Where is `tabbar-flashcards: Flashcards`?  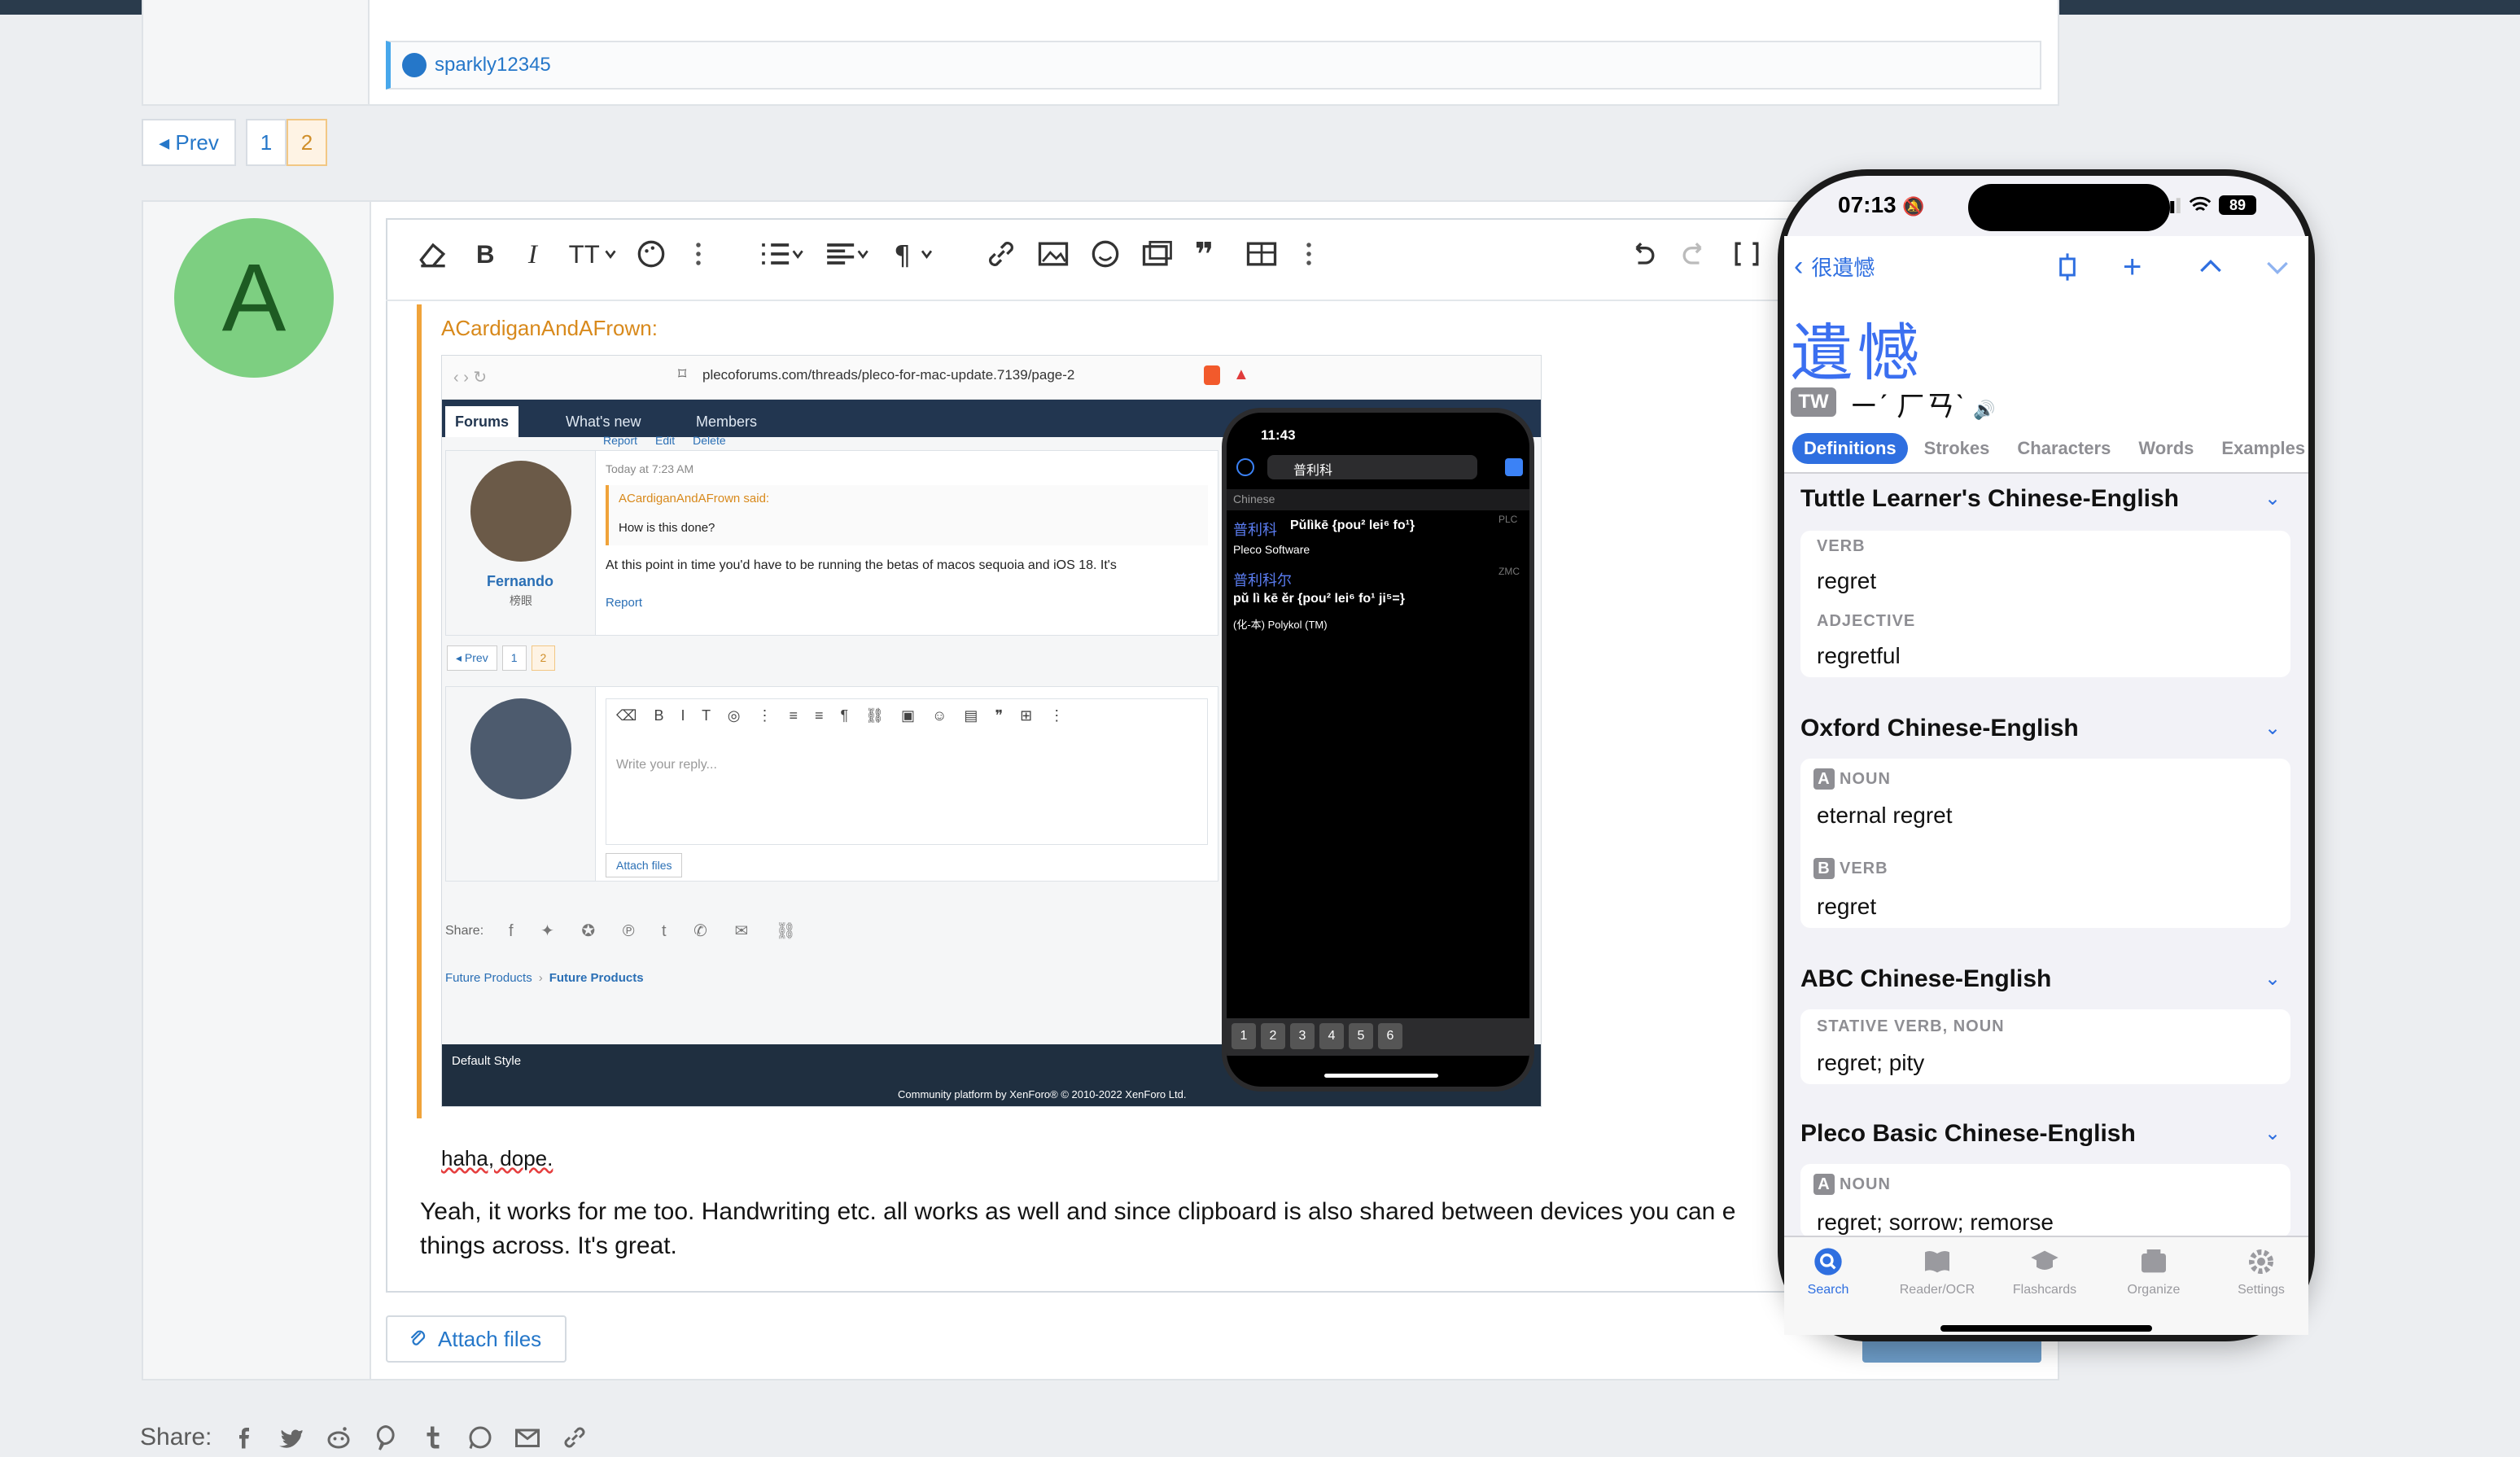 tabbar-flashcards: Flashcards is located at coordinates (2044, 1271).